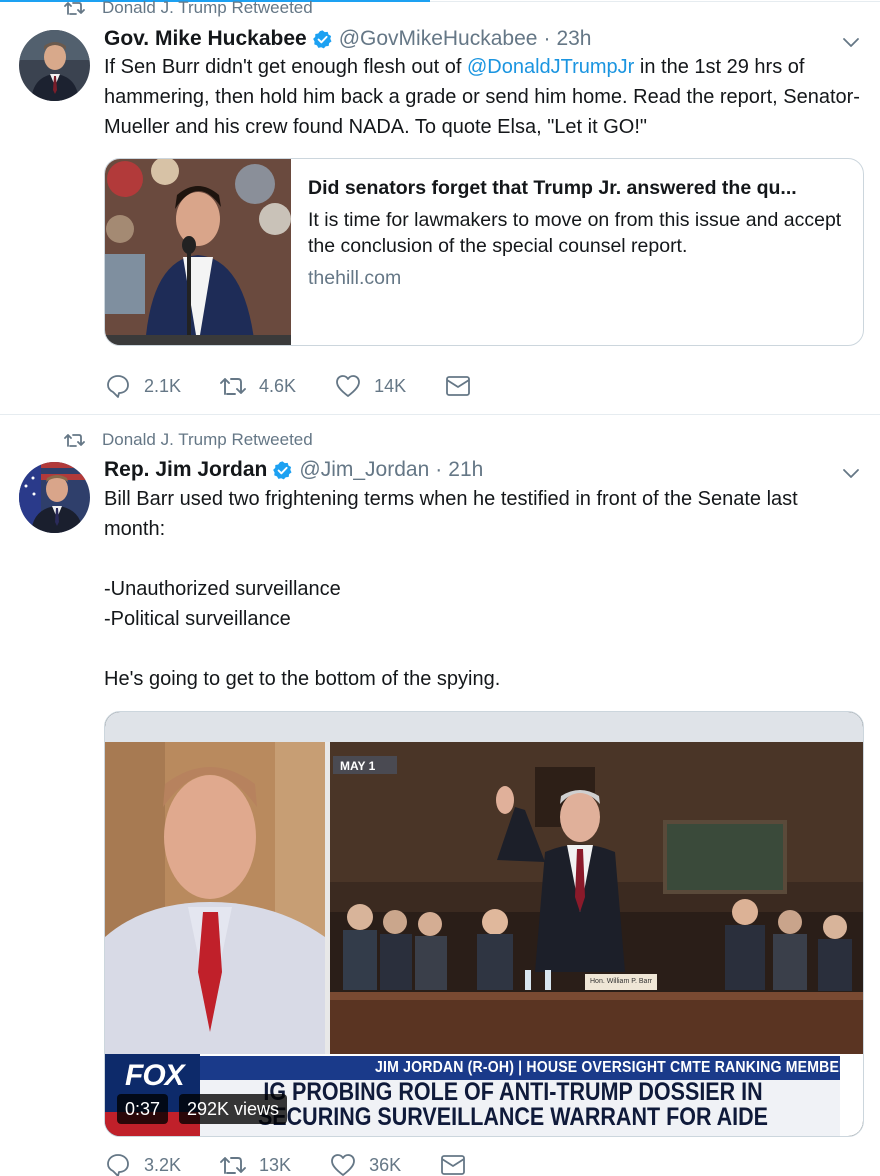  Describe the element at coordinates (278, 385) in the screenshot. I see `retweet-count: 4.6K` at that location.